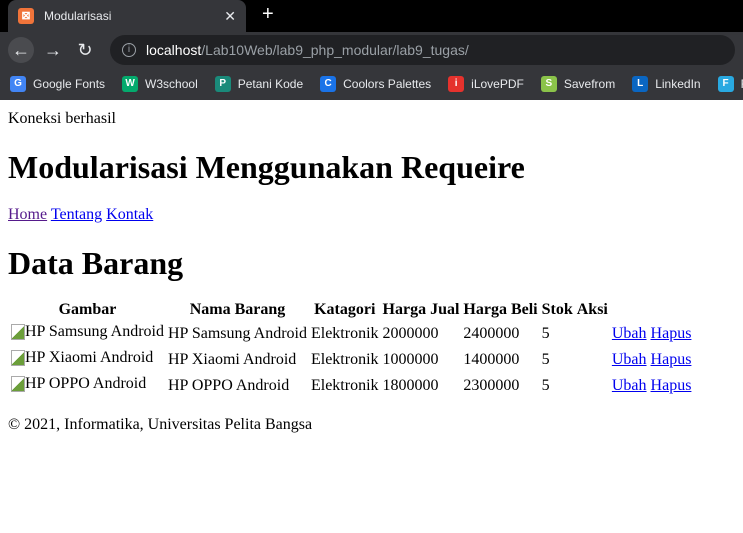  I want to click on cell-harga-jual: 1000000, so click(410, 359).